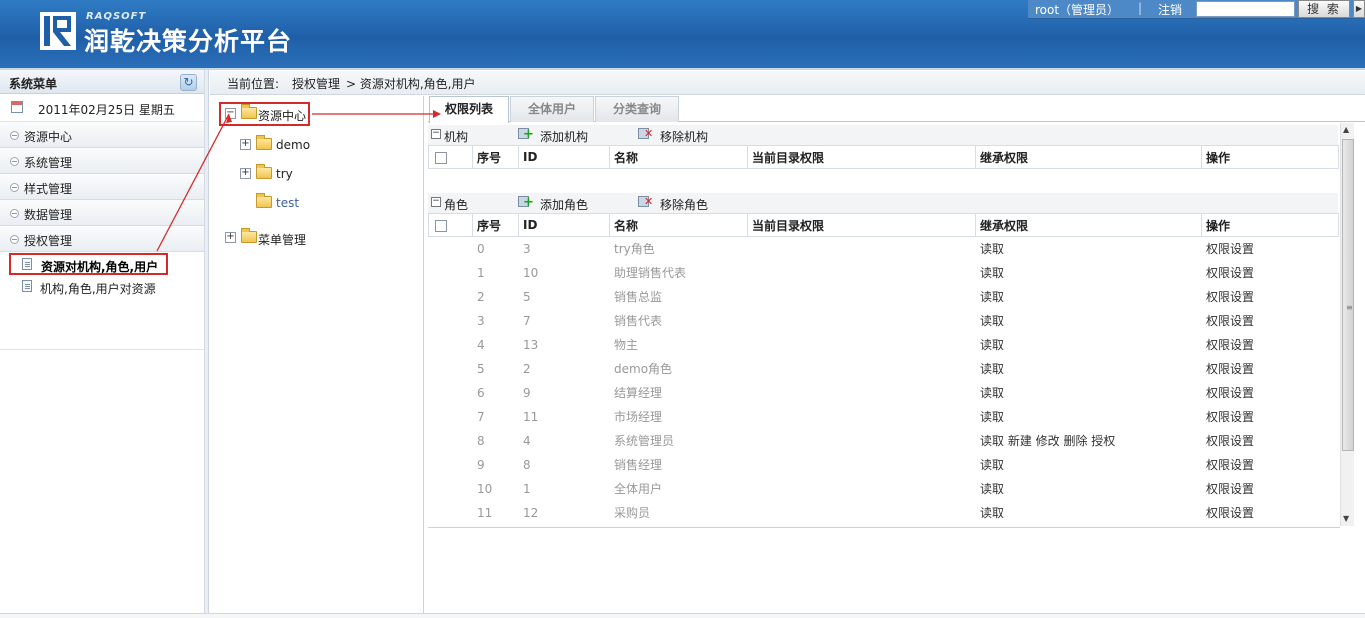  I want to click on row-number: 0, so click(495, 248).